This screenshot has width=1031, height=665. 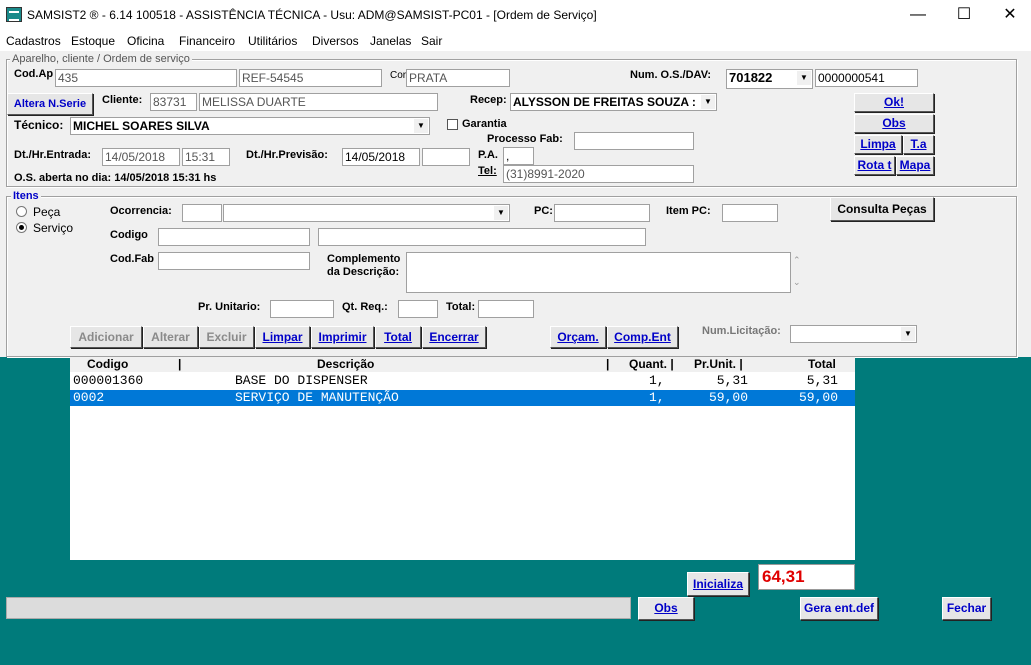 What do you see at coordinates (180, 364) in the screenshot?
I see `col-sep-1: |` at bounding box center [180, 364].